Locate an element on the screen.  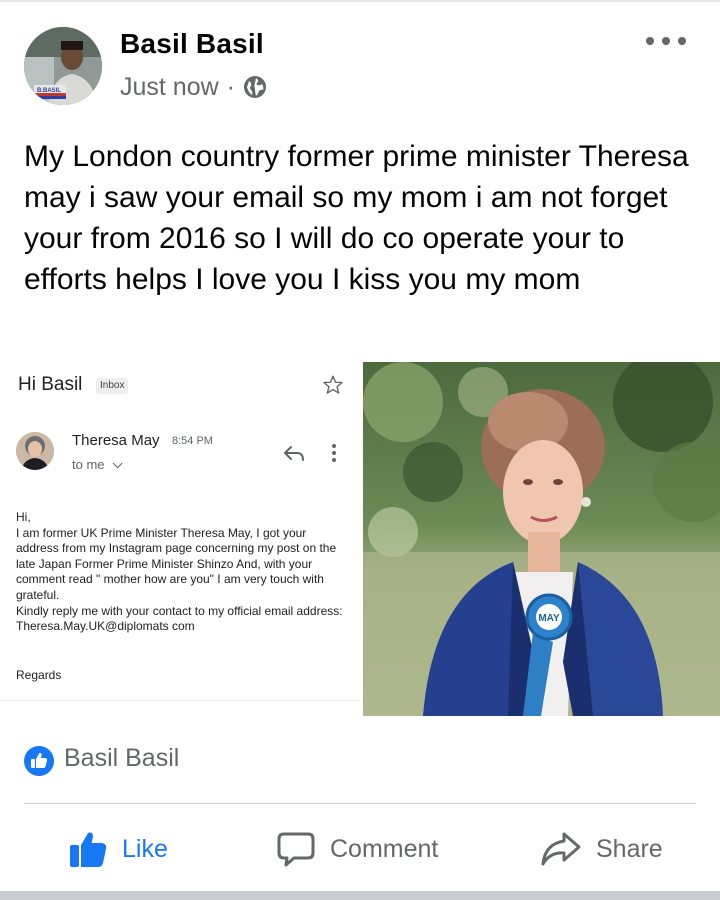
more-vertical-icon is located at coordinates (334, 453).